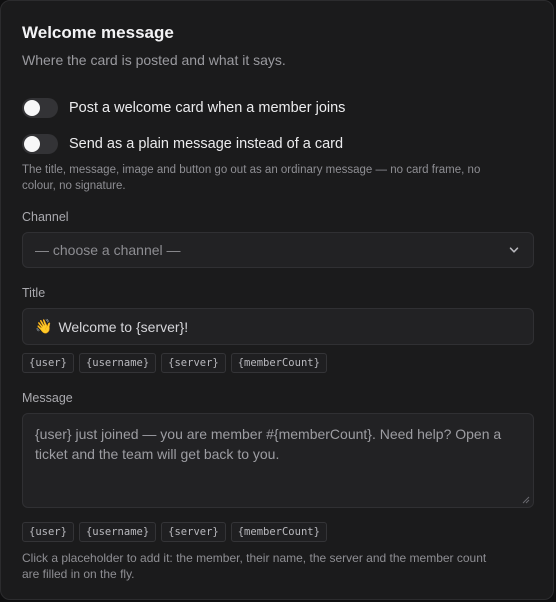  I want to click on hint-line: are filled in on the fly., so click(78, 574).